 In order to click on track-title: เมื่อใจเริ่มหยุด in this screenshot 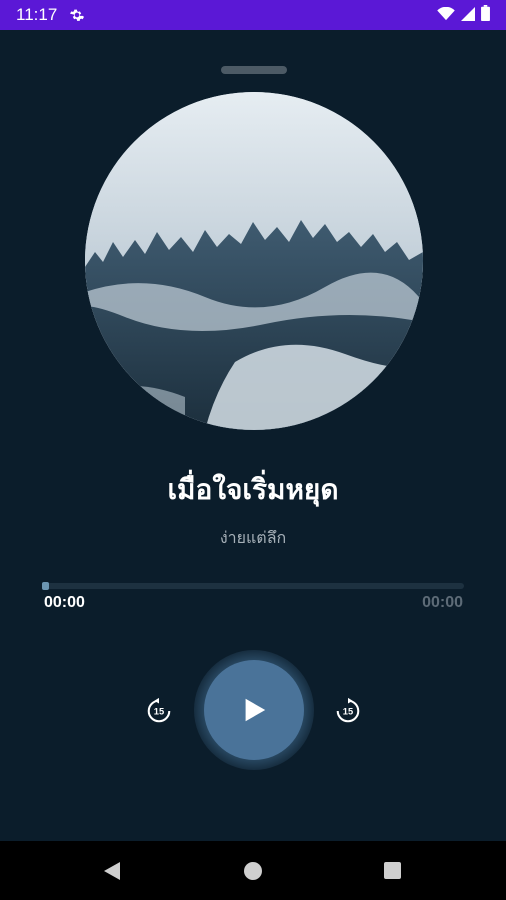, I will do `click(253, 489)`.